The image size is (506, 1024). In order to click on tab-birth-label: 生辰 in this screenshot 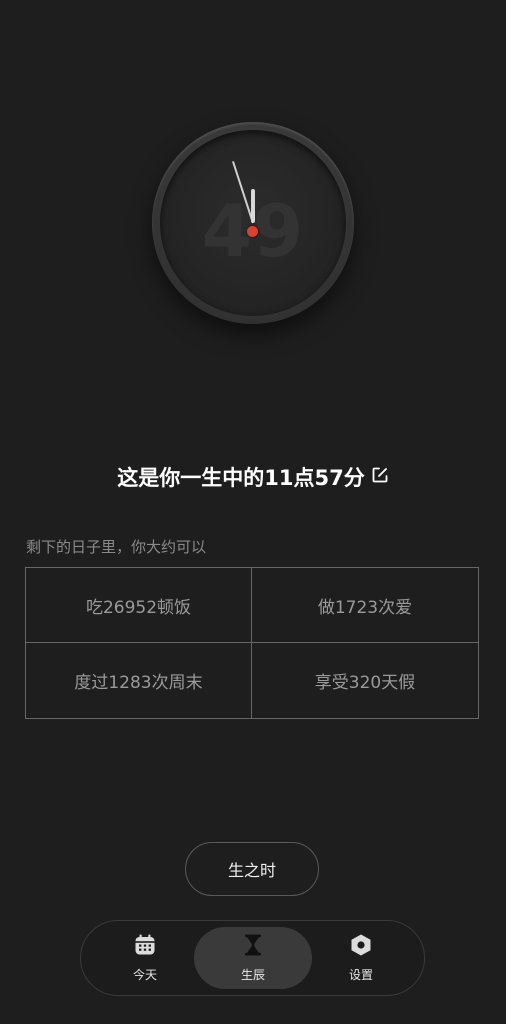, I will do `click(252, 975)`.